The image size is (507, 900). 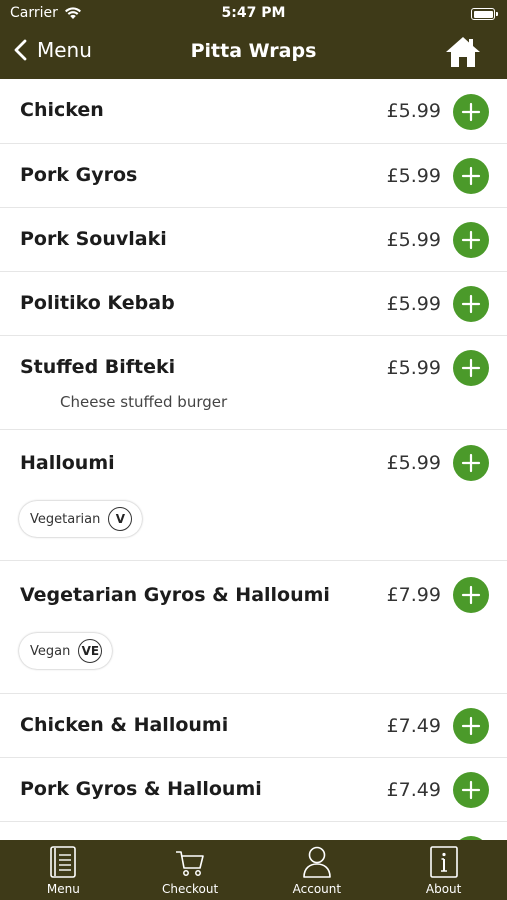 What do you see at coordinates (443, 862) in the screenshot?
I see `info-icon` at bounding box center [443, 862].